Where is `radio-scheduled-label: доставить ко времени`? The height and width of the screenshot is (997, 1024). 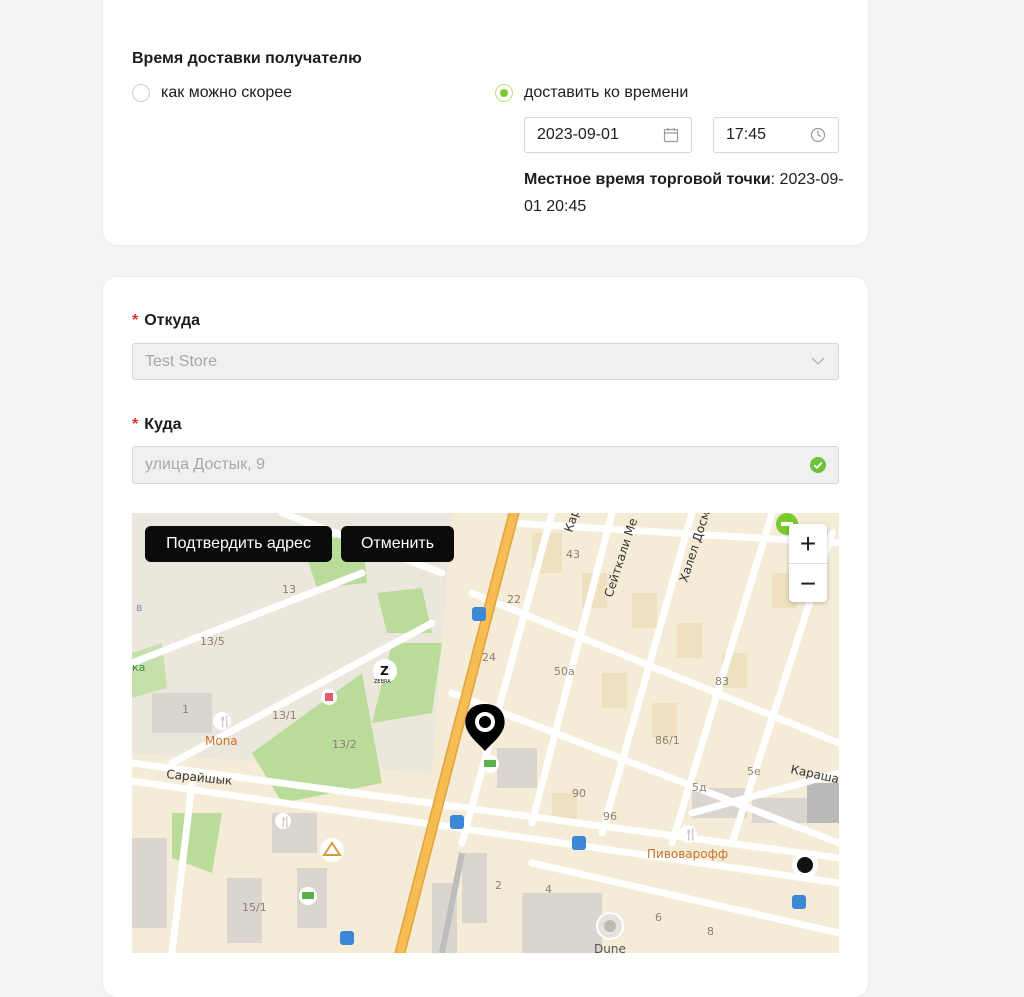
radio-scheduled-label: доставить ко времени is located at coordinates (606, 92).